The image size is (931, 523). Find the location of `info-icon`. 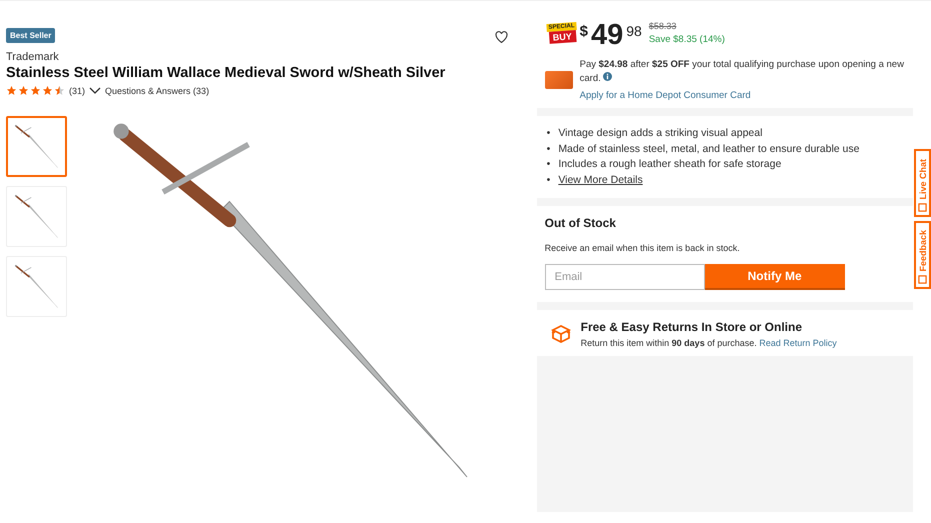

info-icon is located at coordinates (607, 76).